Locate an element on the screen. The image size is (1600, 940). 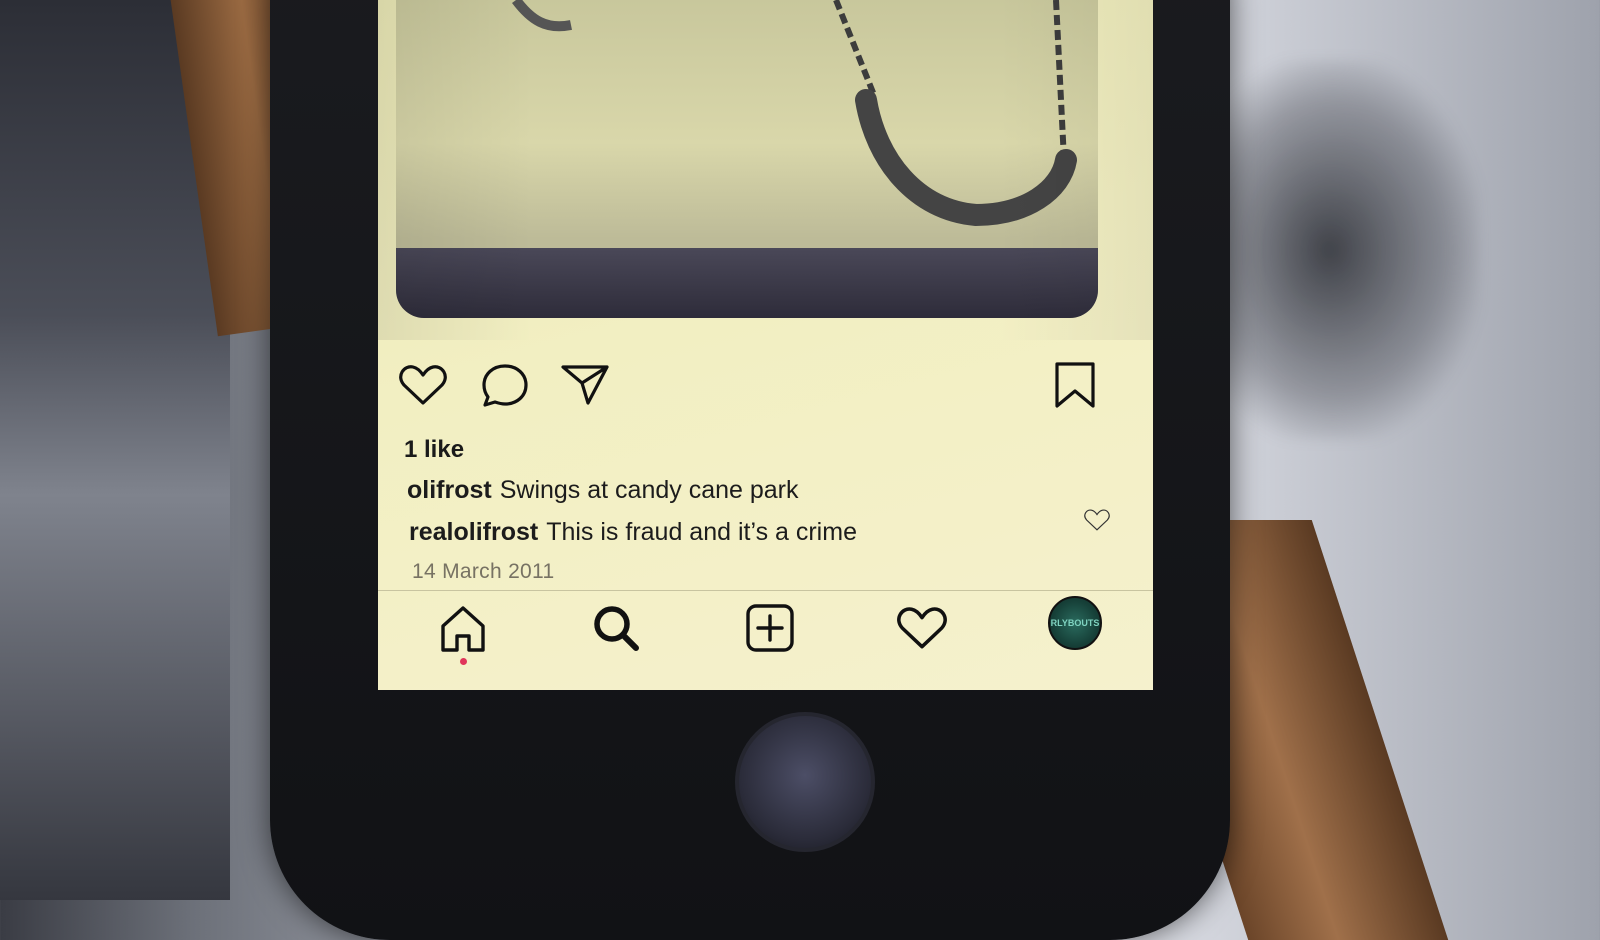
activity-icon is located at coordinates (922, 628).